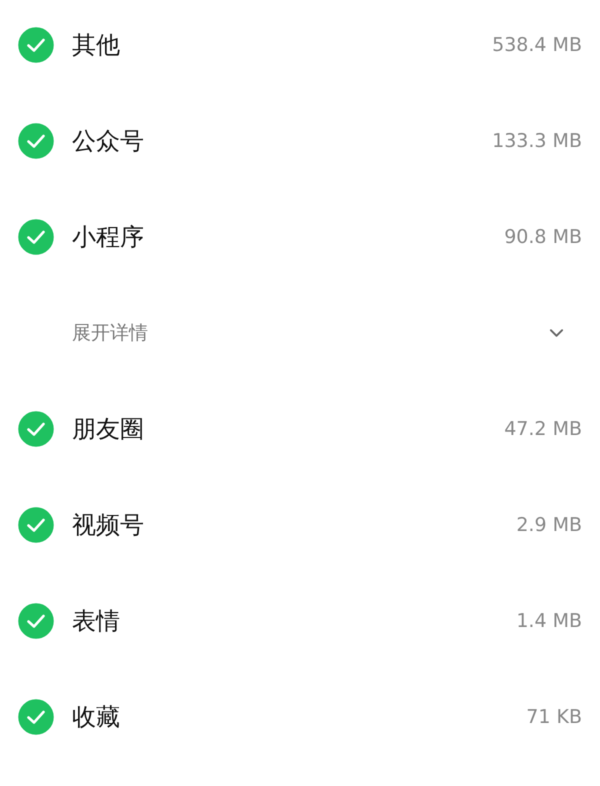  Describe the element at coordinates (96, 717) in the screenshot. I see `category-label: 收藏` at that location.